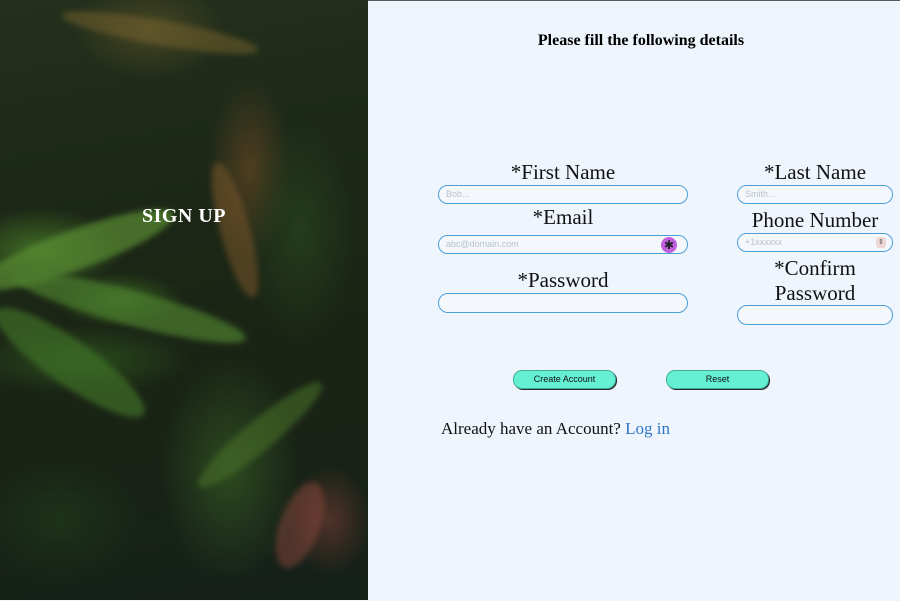  What do you see at coordinates (815, 293) in the screenshot?
I see `confirm-password-label-line2: Password` at bounding box center [815, 293].